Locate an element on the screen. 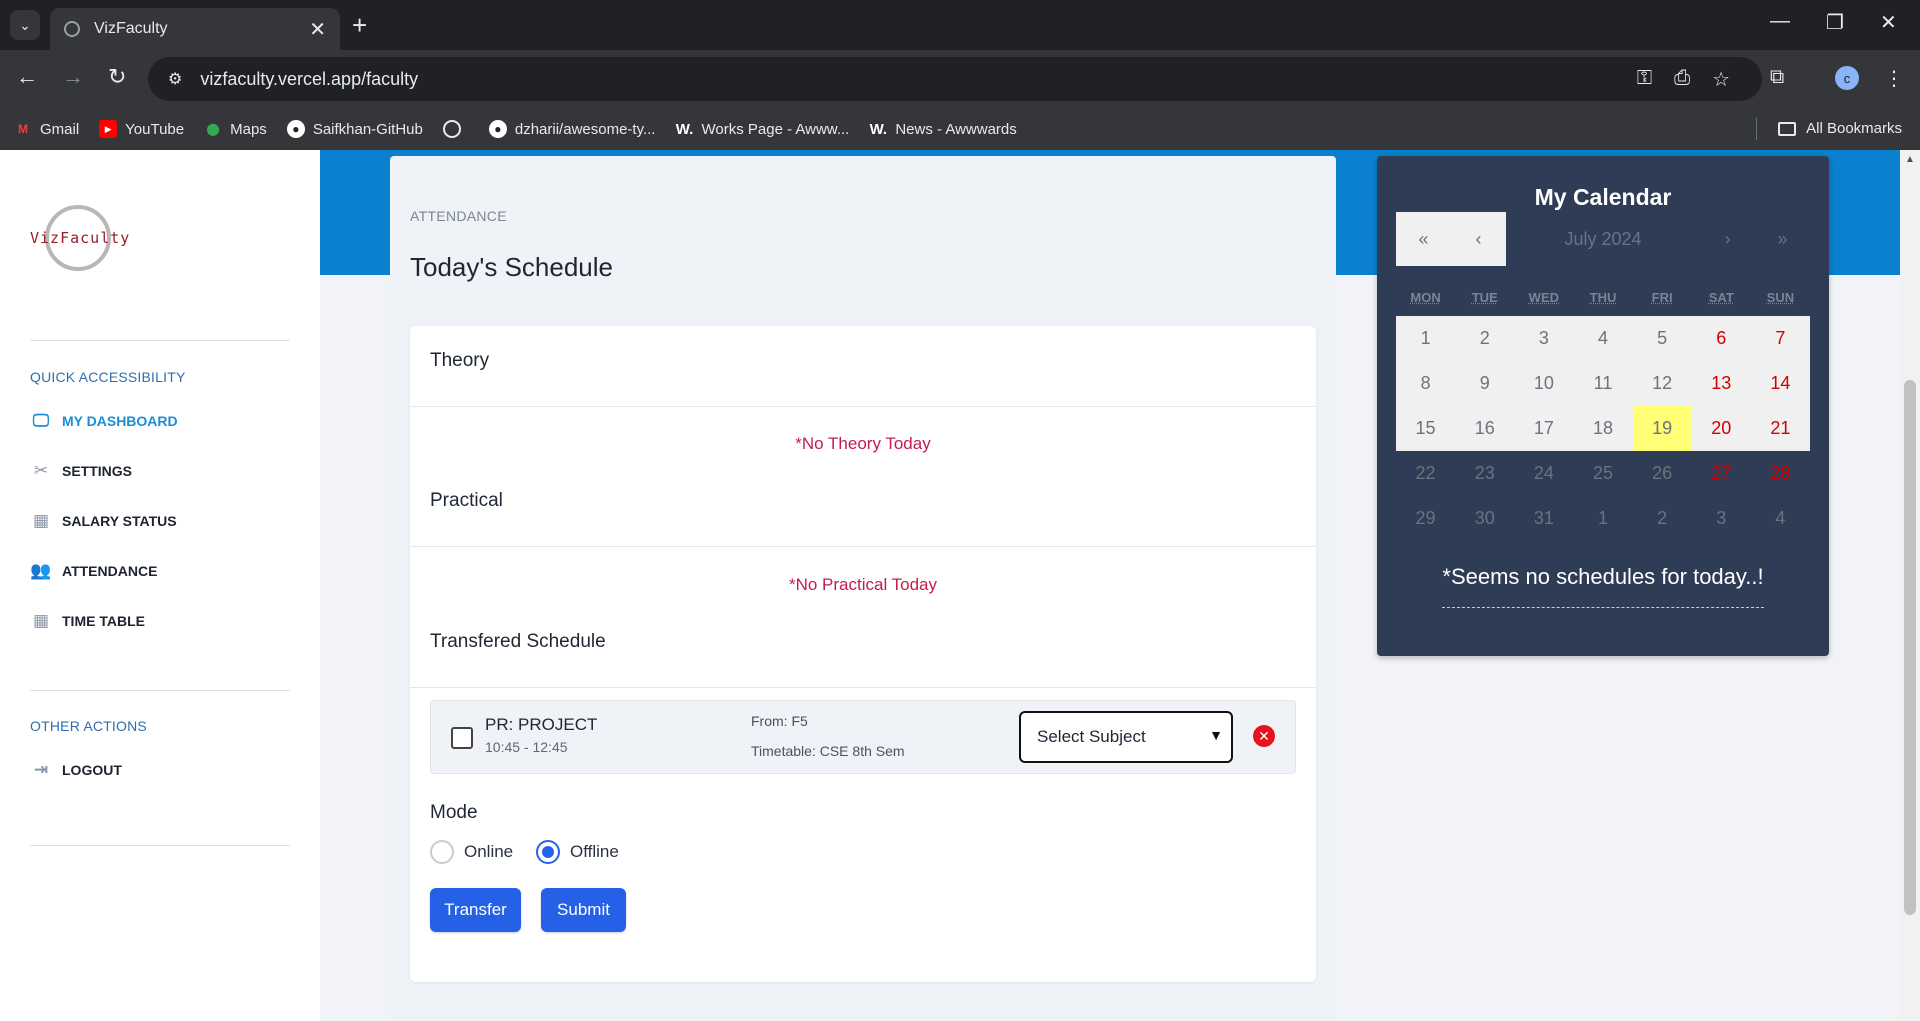 The height and width of the screenshot is (1021, 1920). logo-text: VizFaculty is located at coordinates (80, 238).